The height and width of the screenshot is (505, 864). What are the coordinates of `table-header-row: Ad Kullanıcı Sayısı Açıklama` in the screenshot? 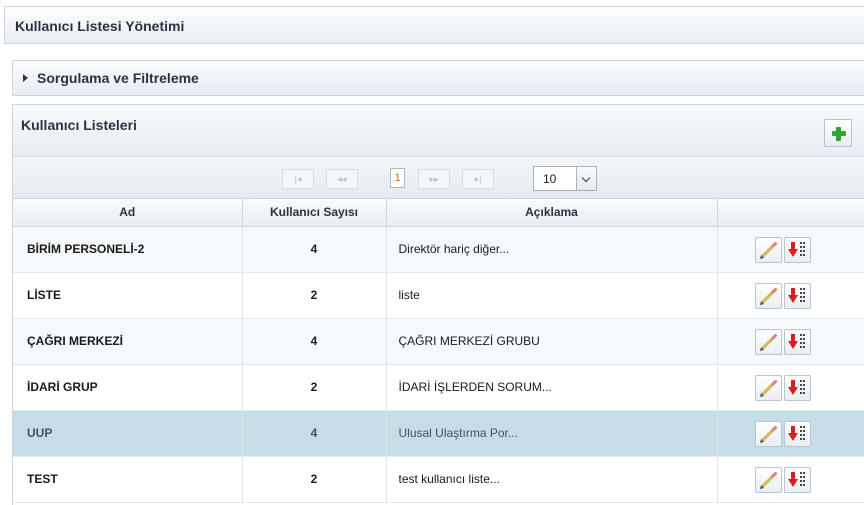 It's located at (438, 213).